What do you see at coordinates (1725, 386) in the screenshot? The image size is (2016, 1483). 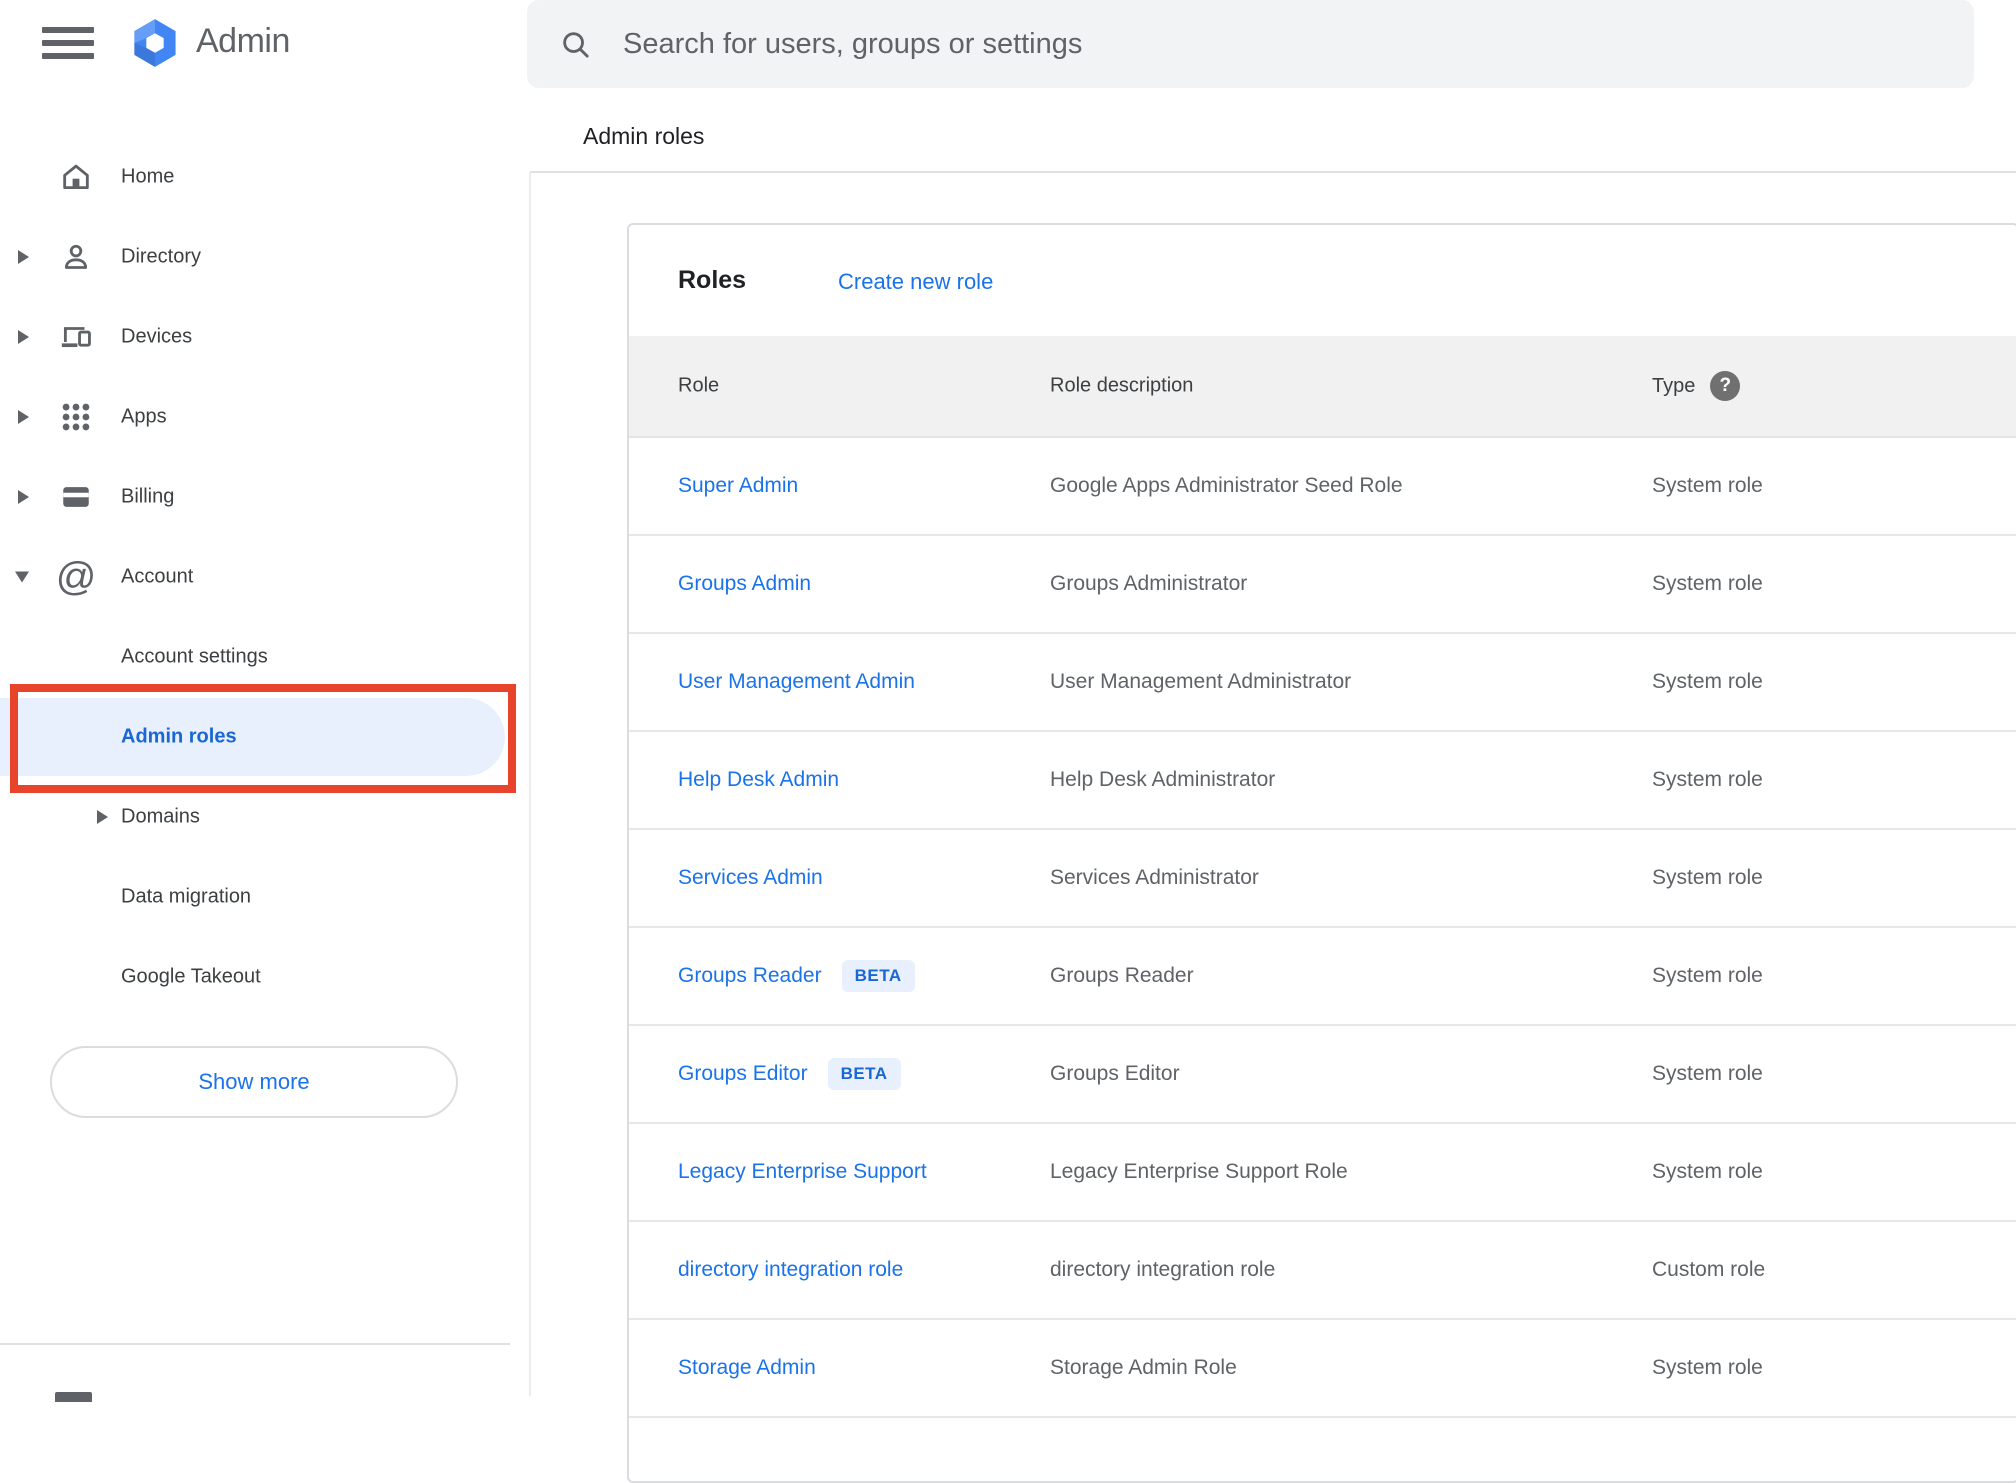 I see `help-icon: ?` at bounding box center [1725, 386].